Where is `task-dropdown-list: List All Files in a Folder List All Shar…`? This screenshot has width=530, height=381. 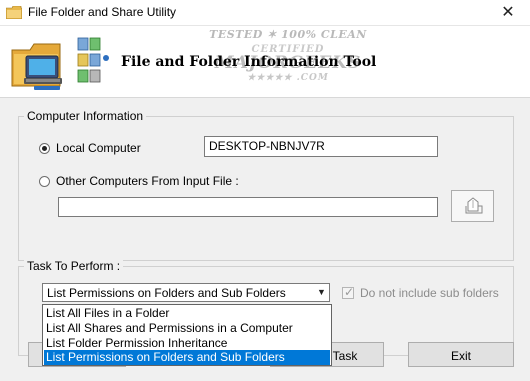 task-dropdown-list: List All Files in a Folder List All Shar… is located at coordinates (187, 335).